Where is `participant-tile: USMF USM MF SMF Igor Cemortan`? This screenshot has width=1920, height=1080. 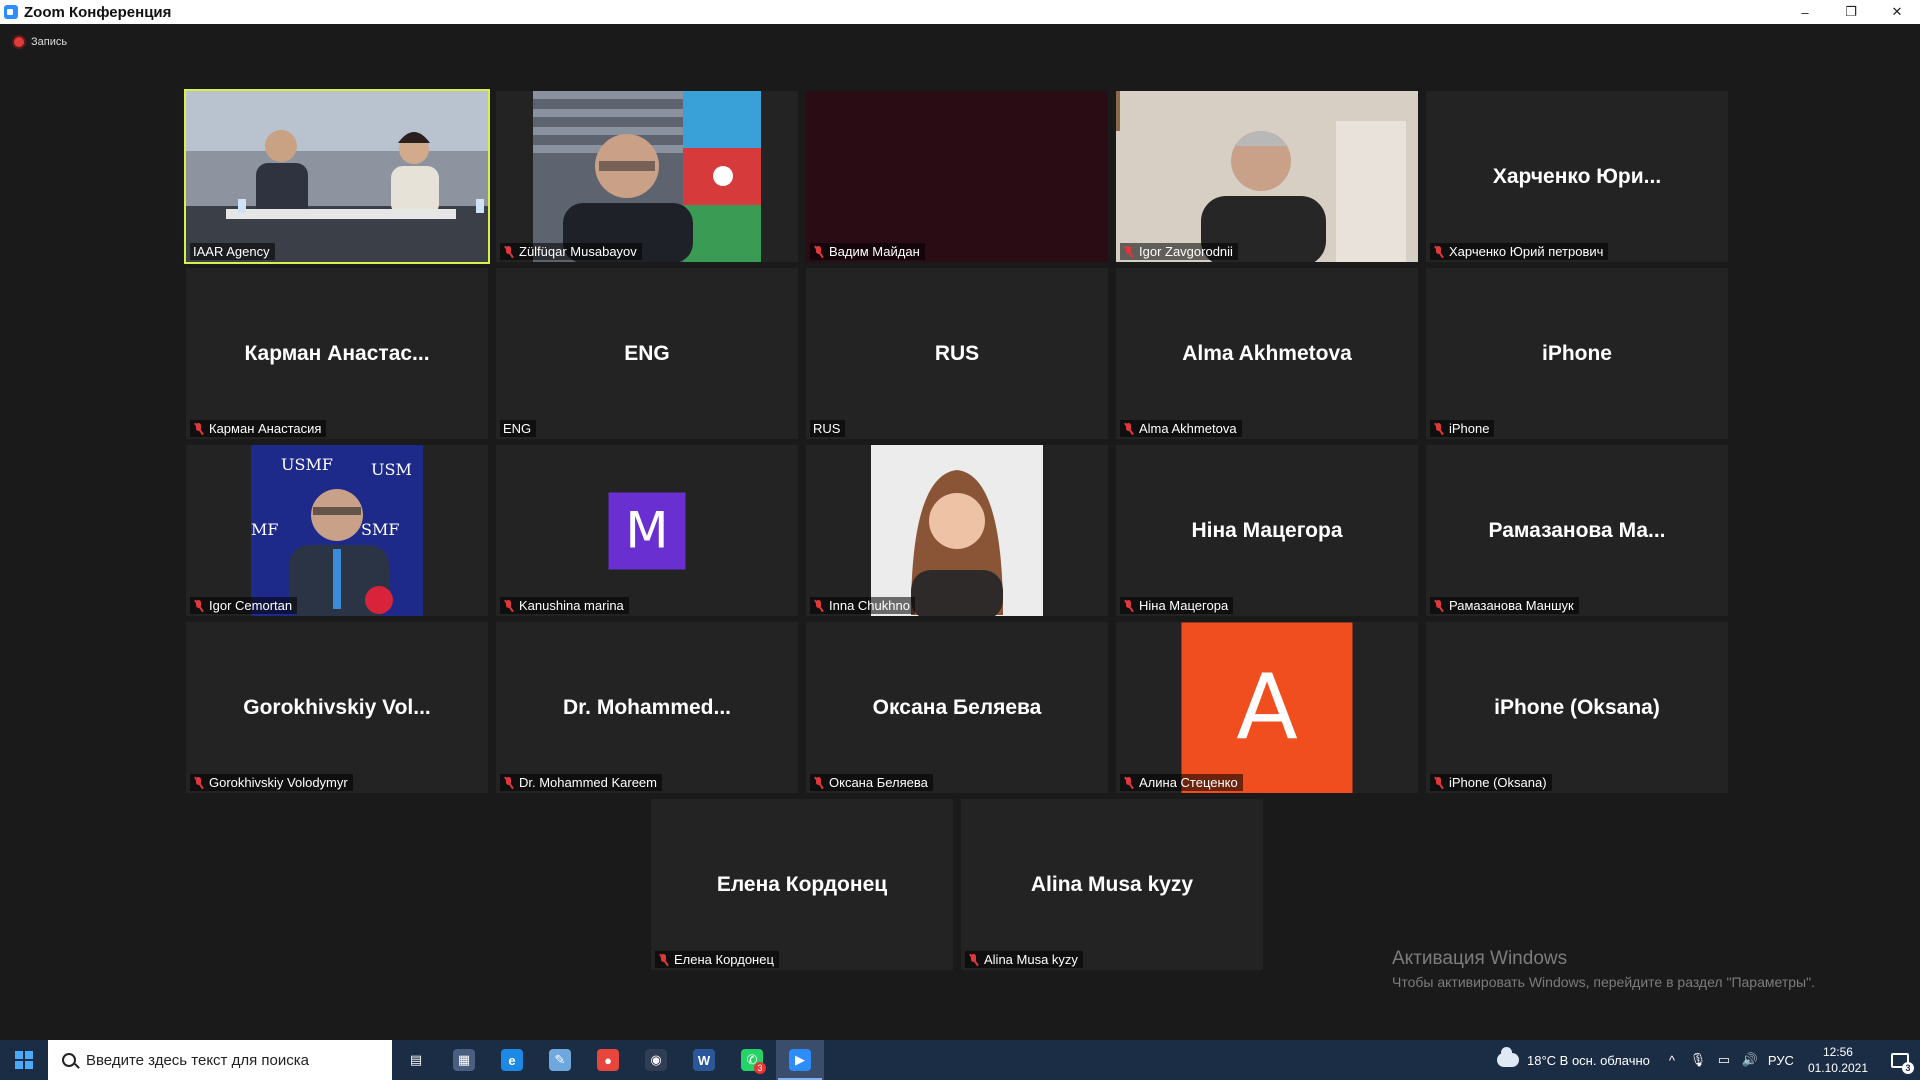
participant-tile: USMF USM MF SMF Igor Cemortan is located at coordinates (337, 530).